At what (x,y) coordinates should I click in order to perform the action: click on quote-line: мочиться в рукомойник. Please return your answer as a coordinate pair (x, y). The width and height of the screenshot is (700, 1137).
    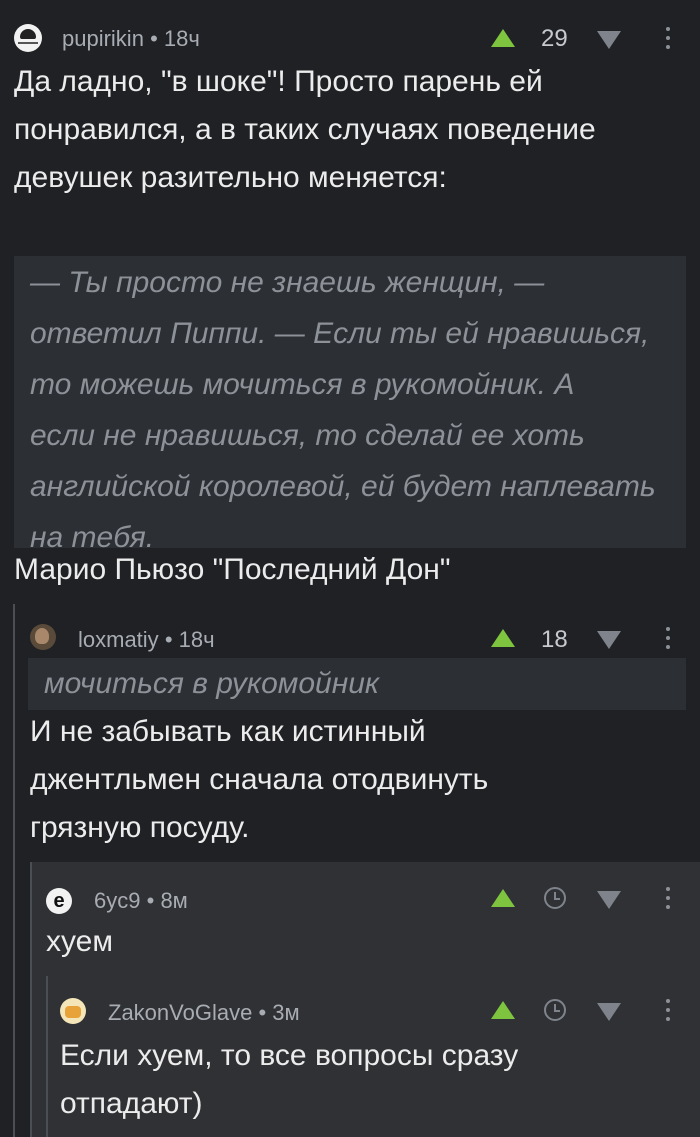
    Looking at the image, I should click on (212, 683).